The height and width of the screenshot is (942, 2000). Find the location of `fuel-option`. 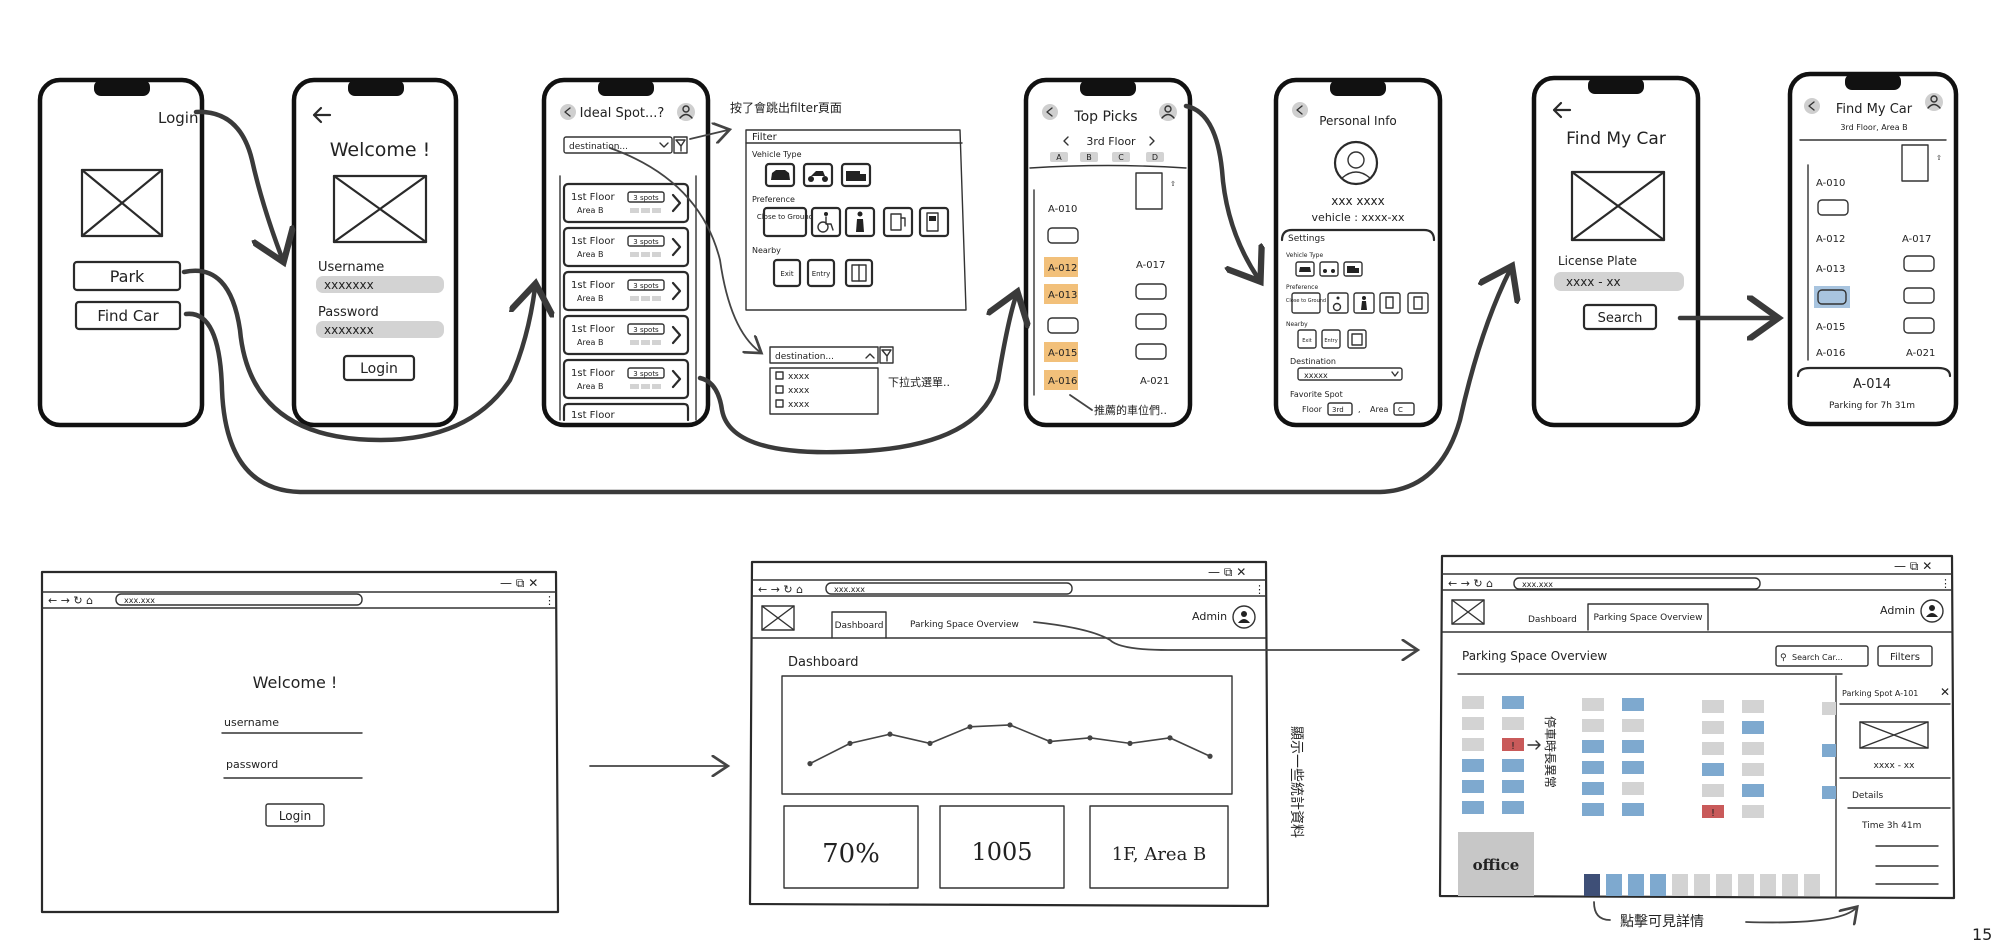

fuel-option is located at coordinates (934, 222).